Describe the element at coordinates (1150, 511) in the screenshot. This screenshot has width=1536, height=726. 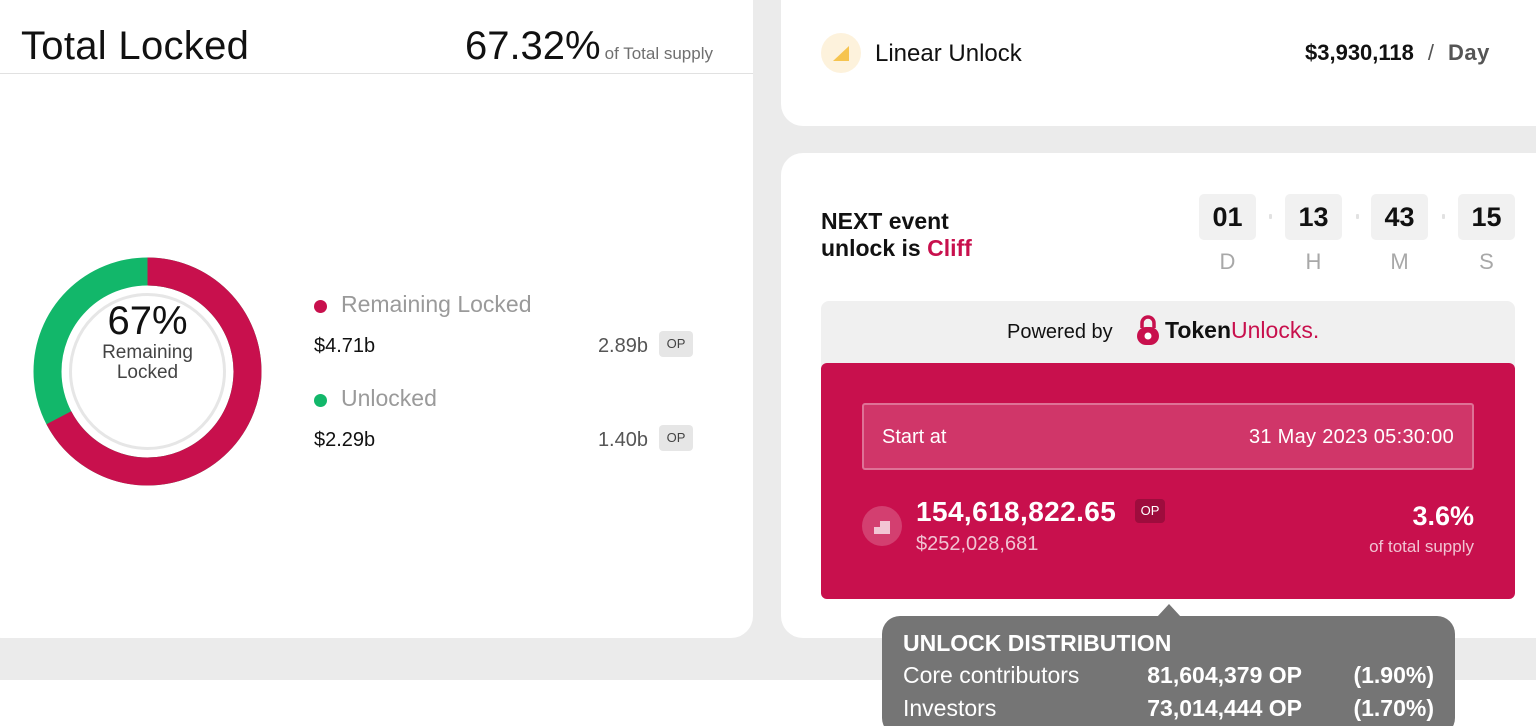
I see `unlock-token-tag: OP` at that location.